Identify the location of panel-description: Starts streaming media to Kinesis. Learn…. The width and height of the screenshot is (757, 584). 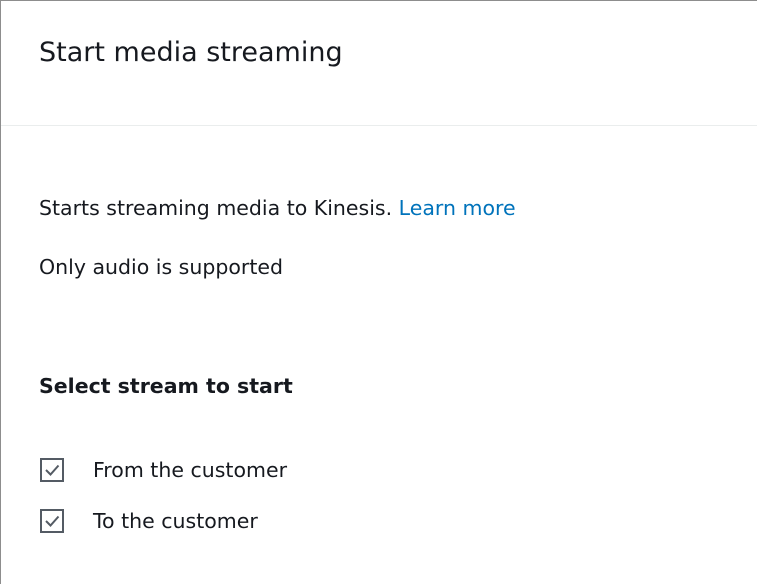
(277, 208).